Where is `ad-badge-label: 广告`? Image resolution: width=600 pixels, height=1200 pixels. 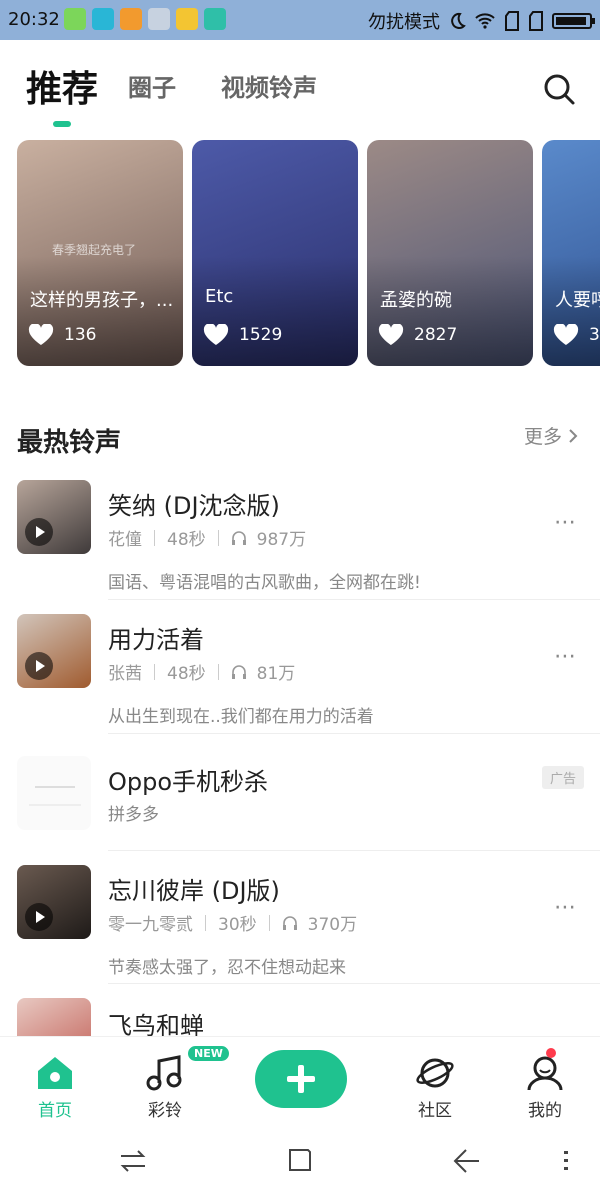 ad-badge-label: 广告 is located at coordinates (562, 779).